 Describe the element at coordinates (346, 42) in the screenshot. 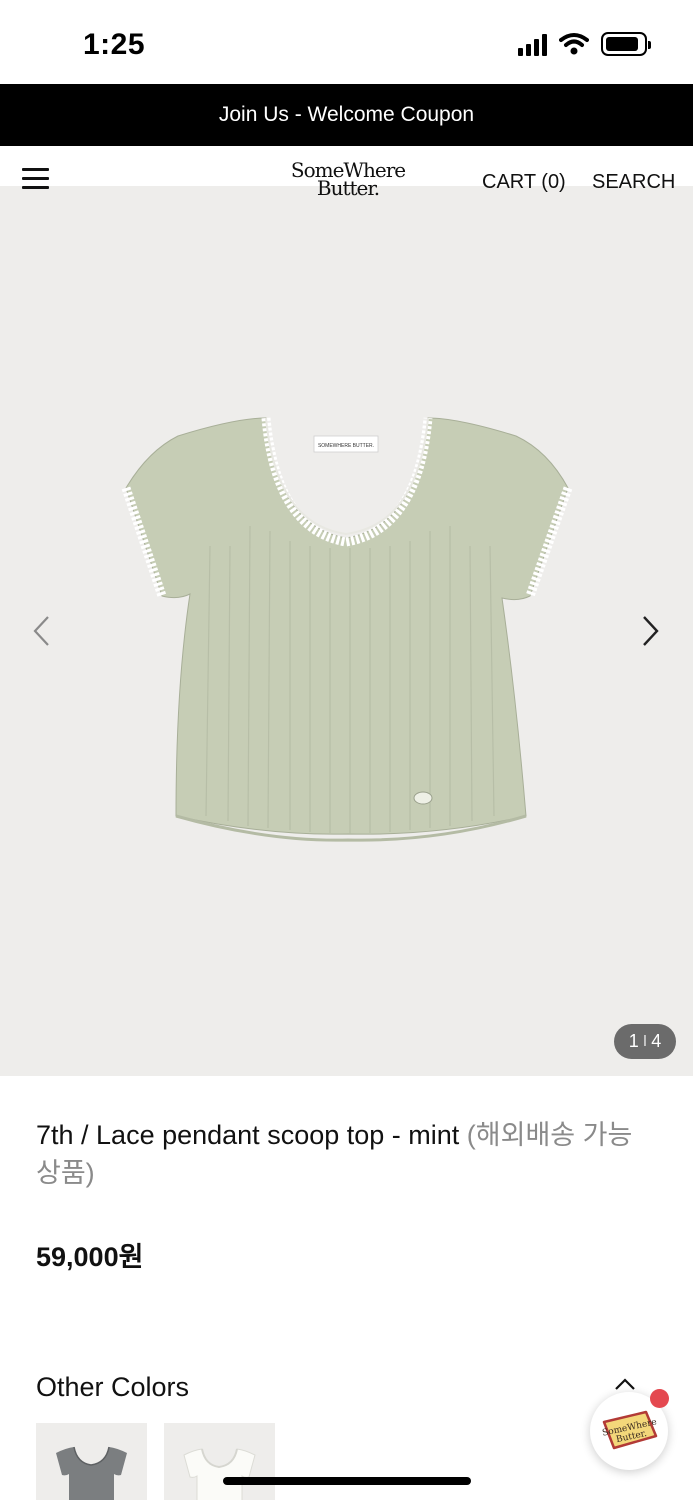

I see `status-bar: 1:25` at that location.